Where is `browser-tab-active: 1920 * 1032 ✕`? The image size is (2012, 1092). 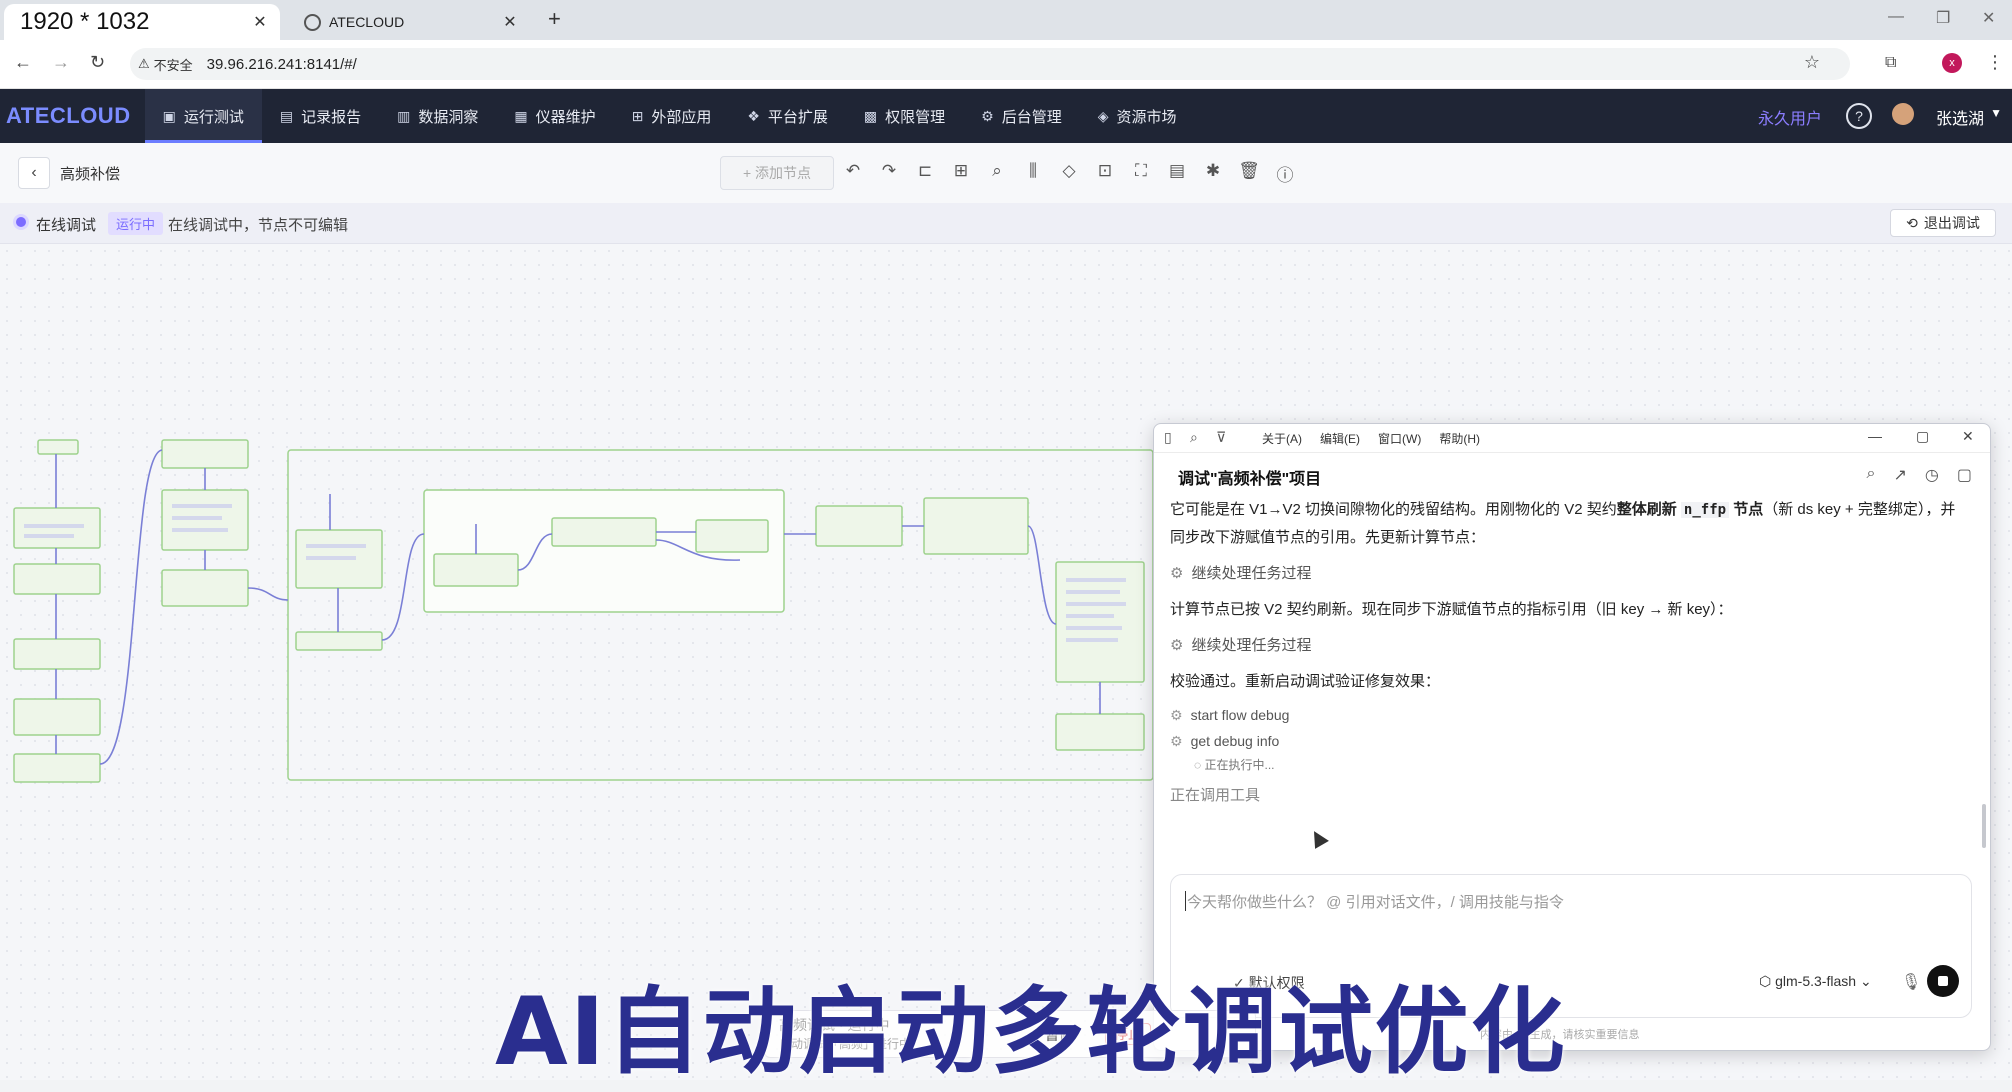 browser-tab-active: 1920 * 1032 ✕ is located at coordinates (142, 22).